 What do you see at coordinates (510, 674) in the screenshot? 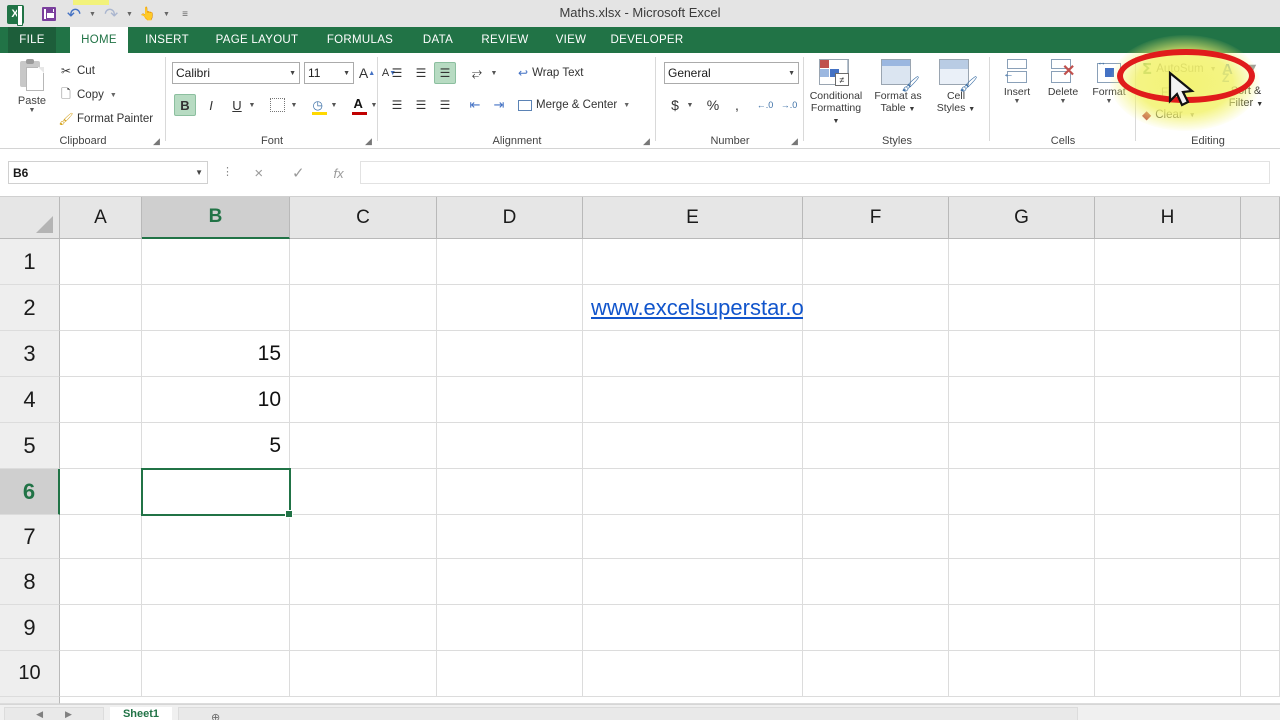
I see `cell-d10` at bounding box center [510, 674].